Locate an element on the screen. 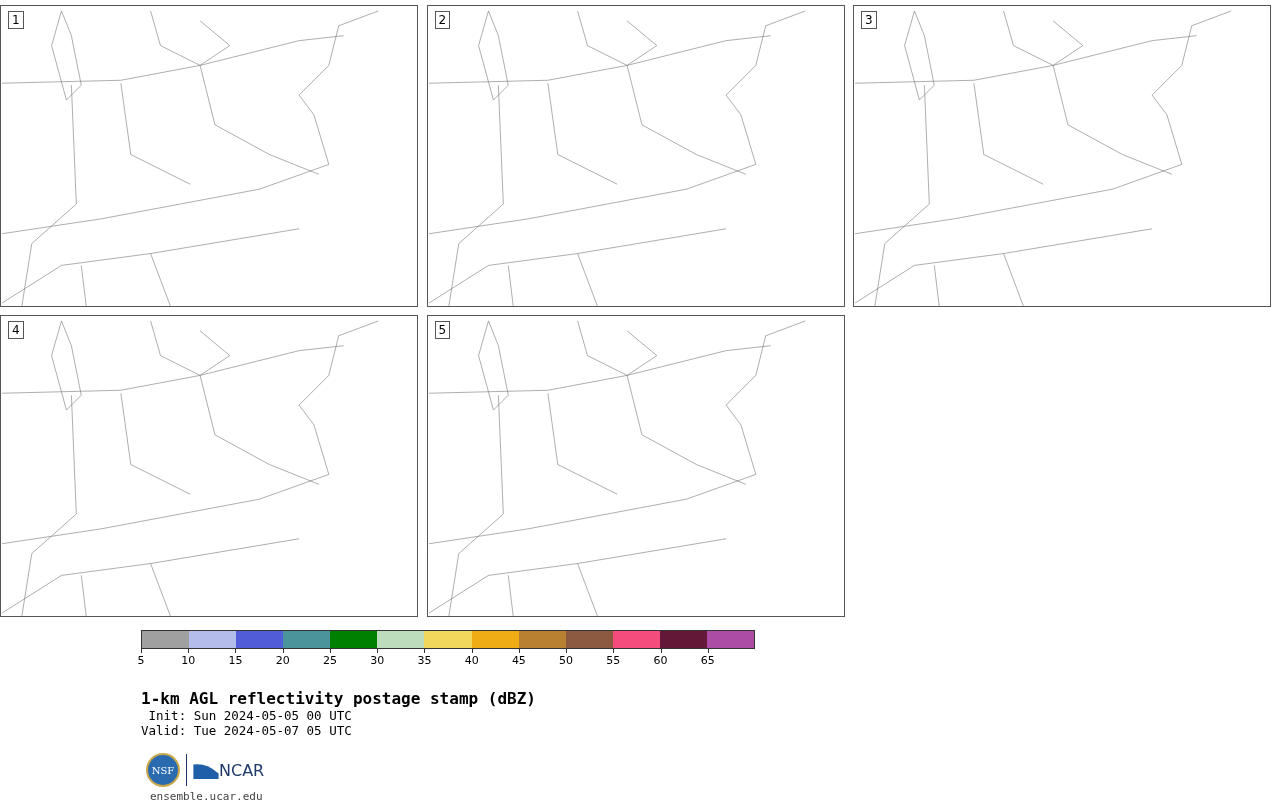 This screenshot has width=1280, height=809. site-url: ensemble.ucar.edu is located at coordinates (207, 797).